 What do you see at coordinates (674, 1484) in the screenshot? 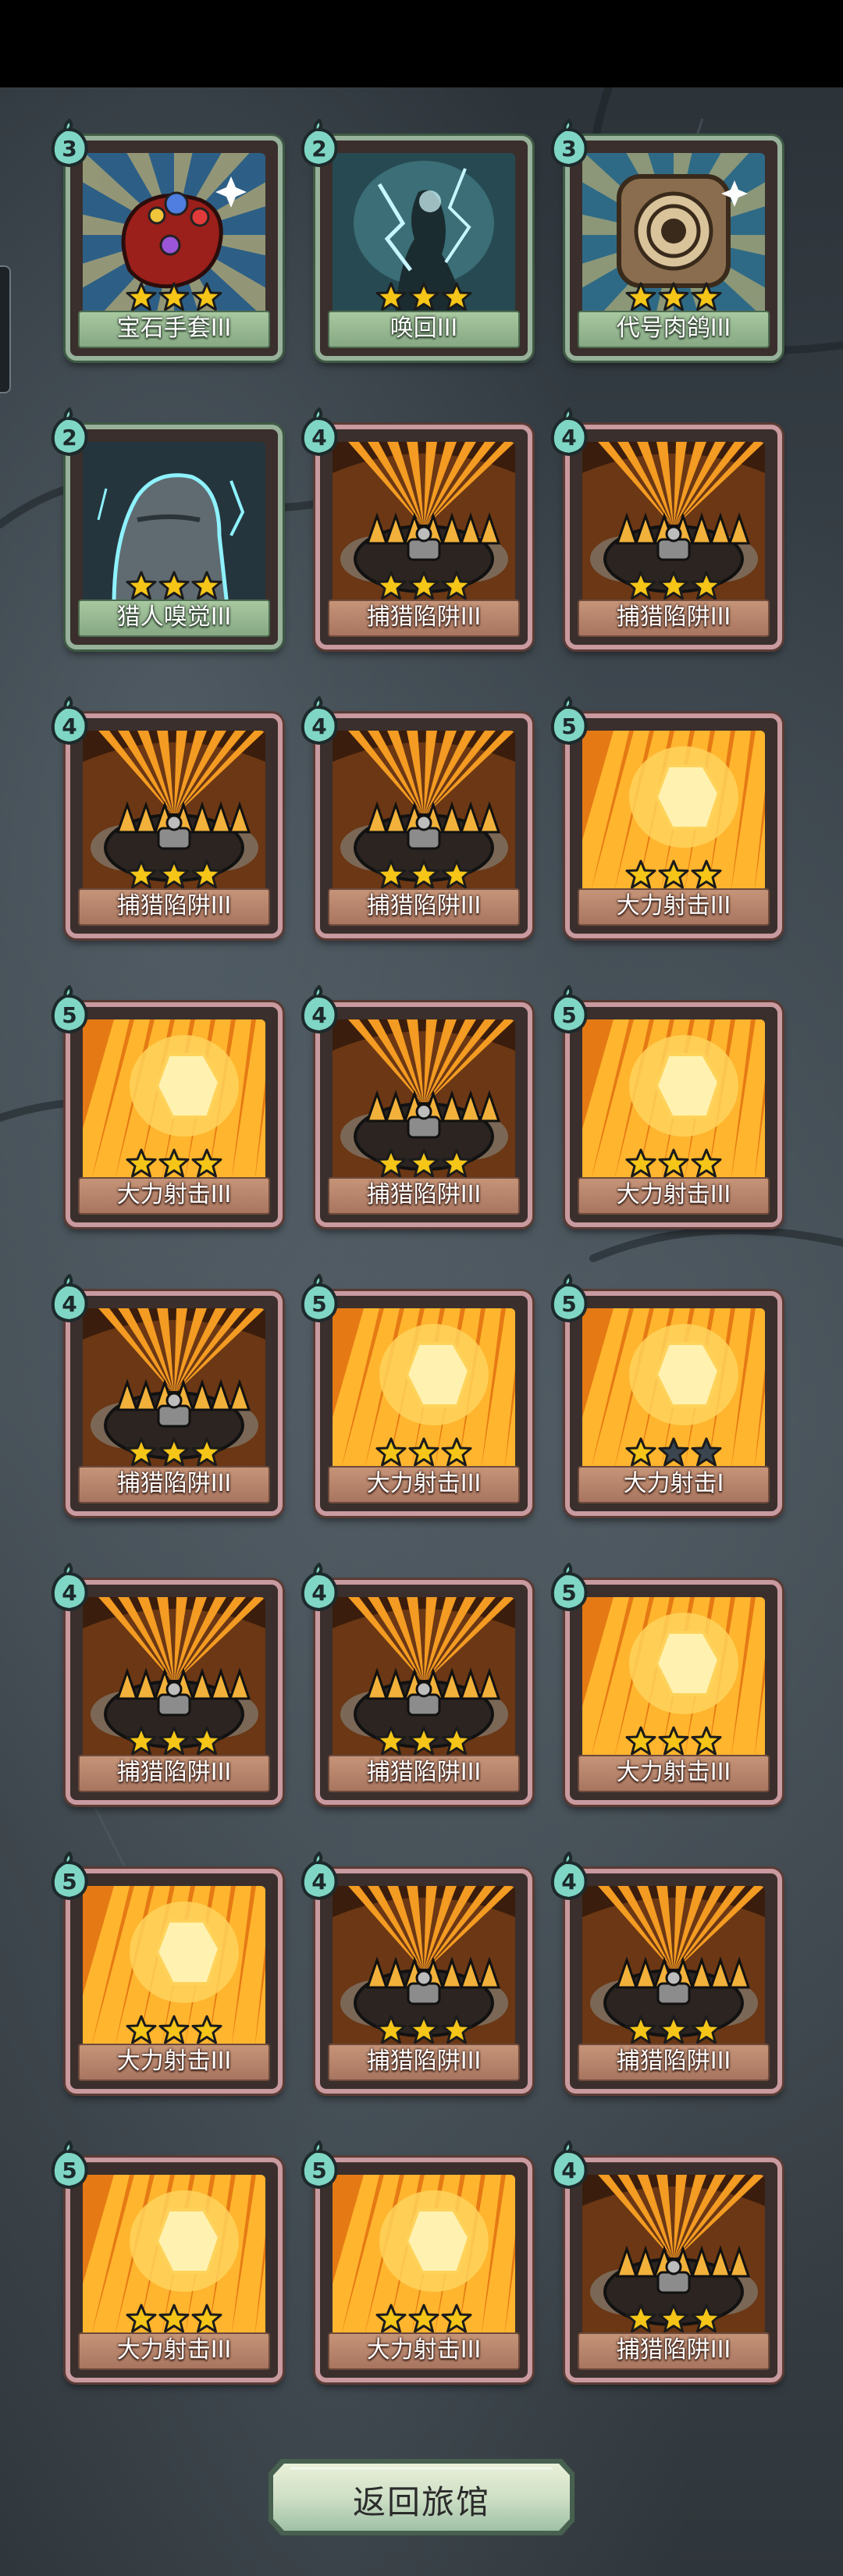
I see `card-name: 大力射击I` at bounding box center [674, 1484].